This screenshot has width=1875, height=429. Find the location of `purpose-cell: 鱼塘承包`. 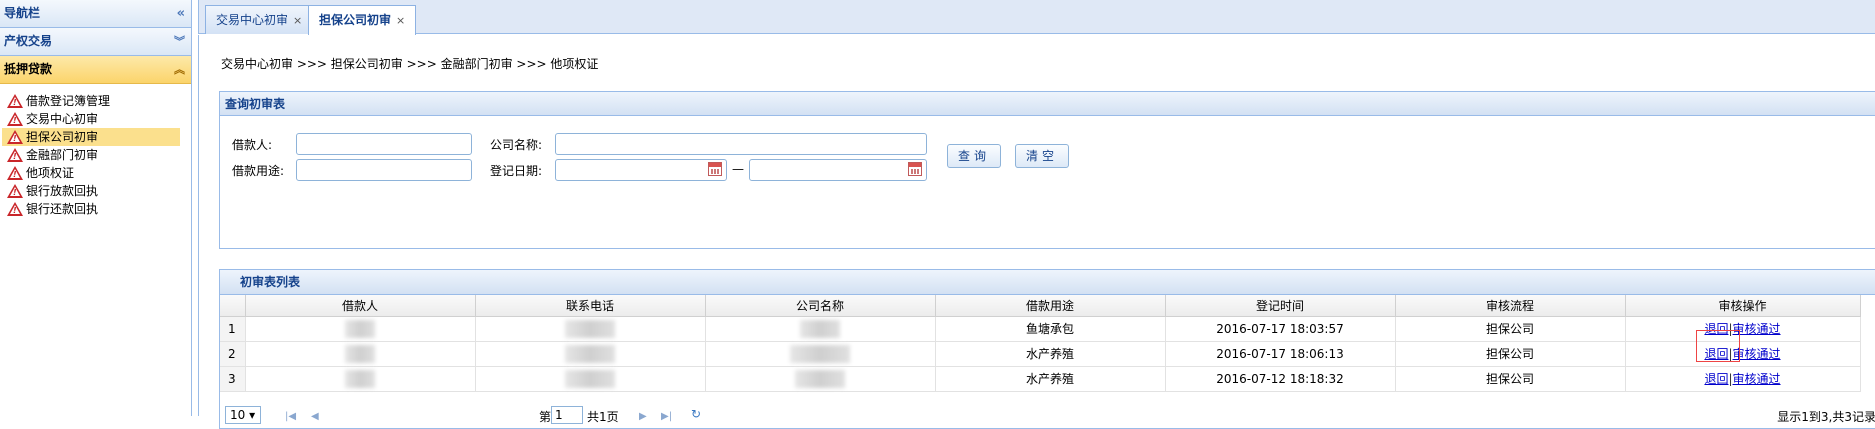

purpose-cell: 鱼塘承包 is located at coordinates (1050, 329).